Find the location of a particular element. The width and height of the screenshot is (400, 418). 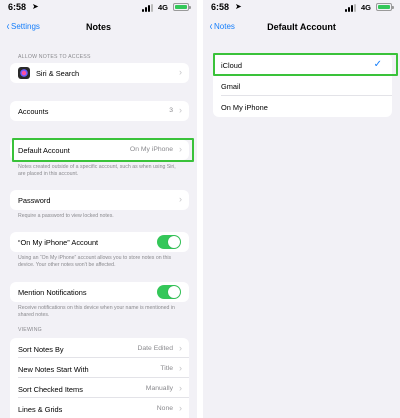

viewing-header: VIEWING is located at coordinates (30, 330).